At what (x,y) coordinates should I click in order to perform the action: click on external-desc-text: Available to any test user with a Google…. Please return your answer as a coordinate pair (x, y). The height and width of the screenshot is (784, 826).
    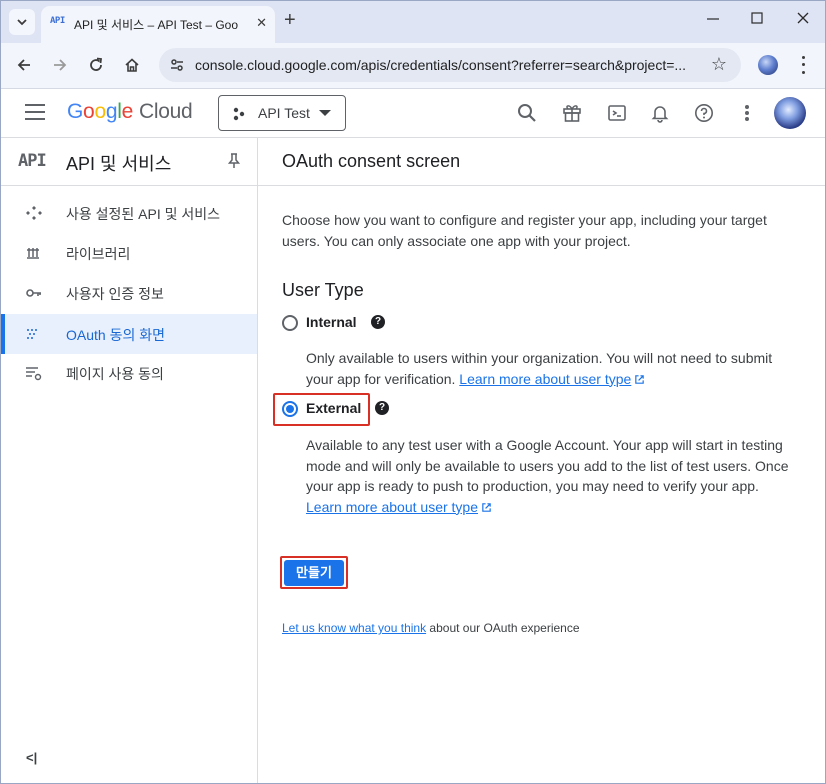
    Looking at the image, I should click on (547, 465).